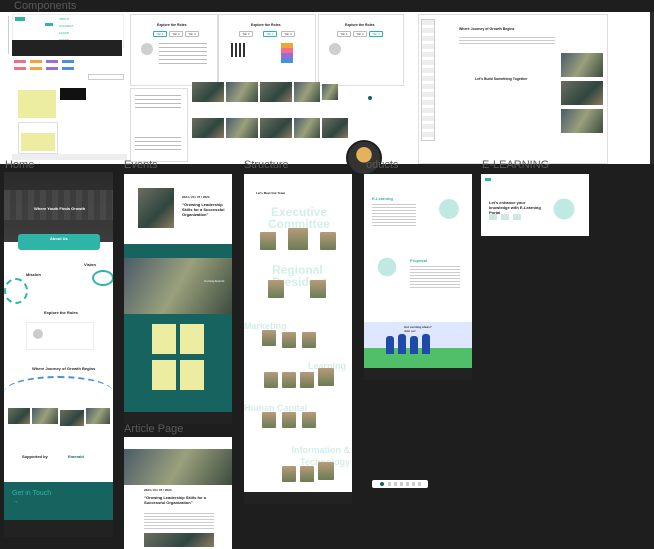 The height and width of the screenshot is (549, 654). What do you see at coordinates (102, 278) in the screenshot?
I see `eye-icon` at bounding box center [102, 278].